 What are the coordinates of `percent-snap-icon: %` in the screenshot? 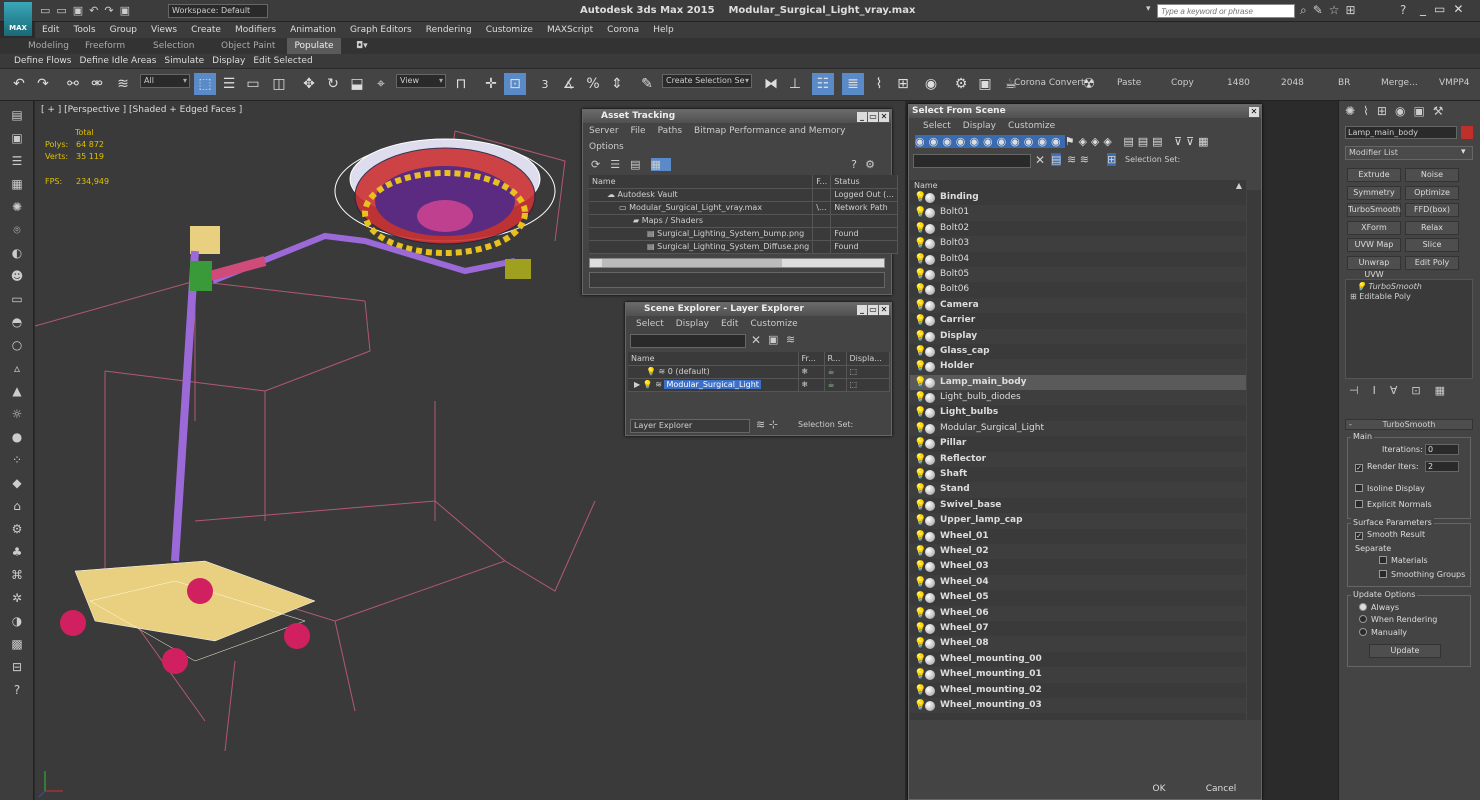 It's located at (593, 84).